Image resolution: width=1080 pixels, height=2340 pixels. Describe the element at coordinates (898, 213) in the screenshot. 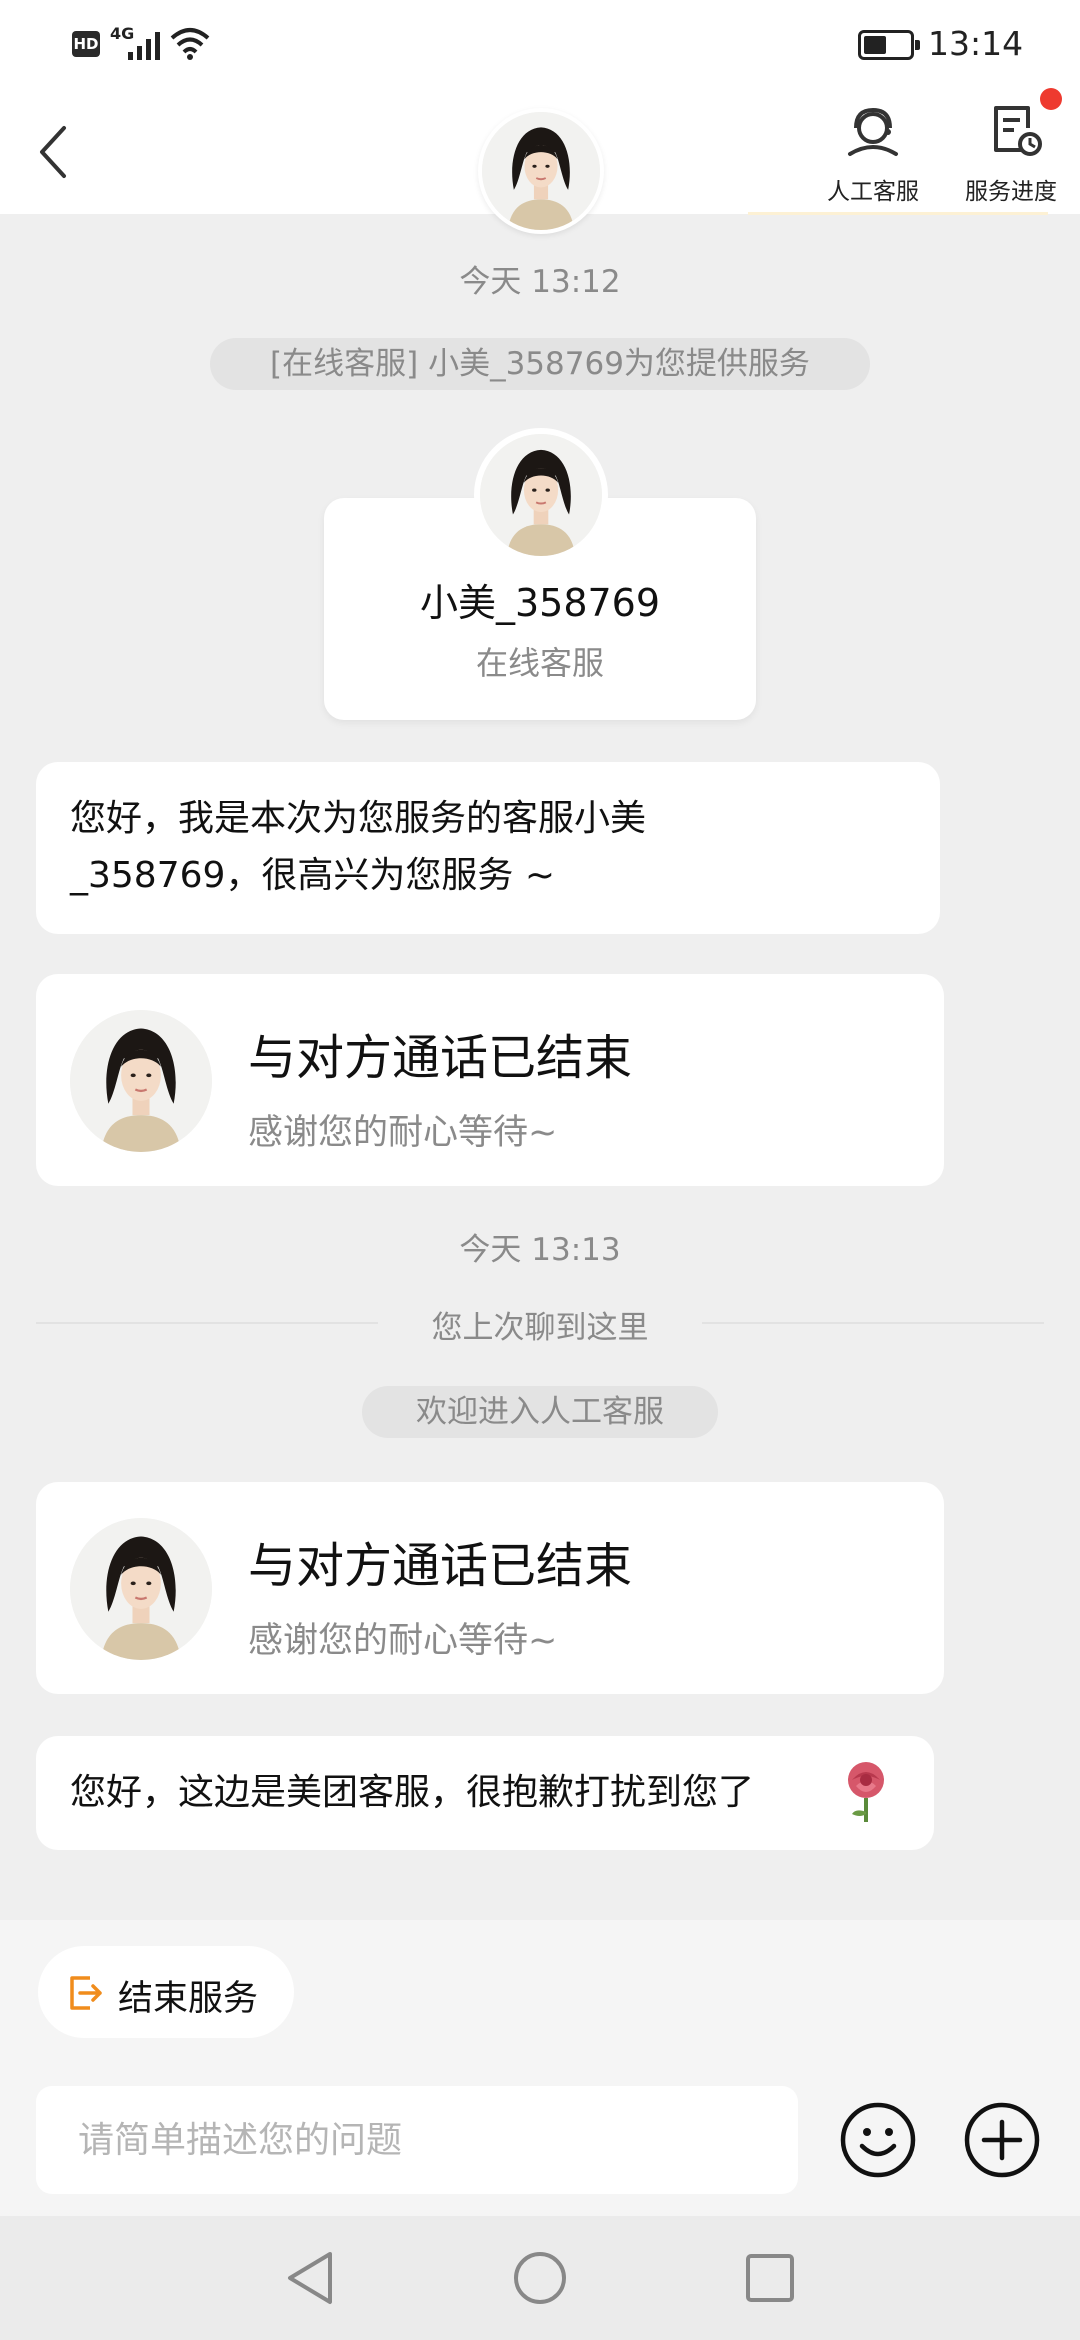

I see `header-highlight-bar` at that location.